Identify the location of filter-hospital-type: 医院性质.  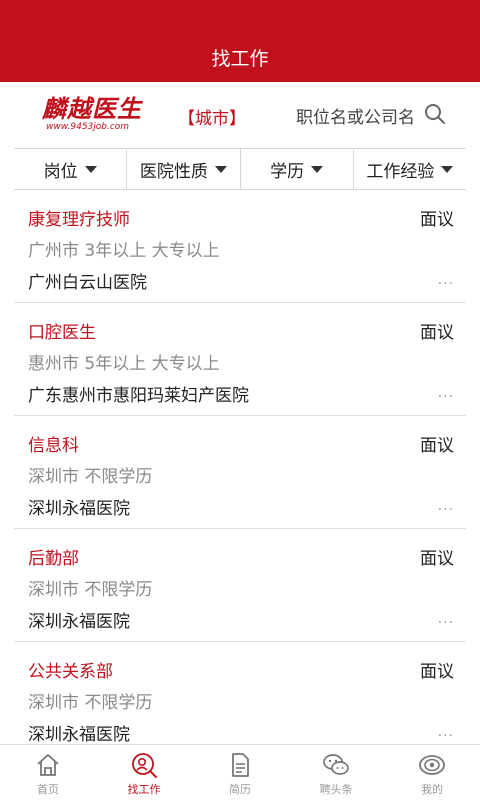
(184, 169).